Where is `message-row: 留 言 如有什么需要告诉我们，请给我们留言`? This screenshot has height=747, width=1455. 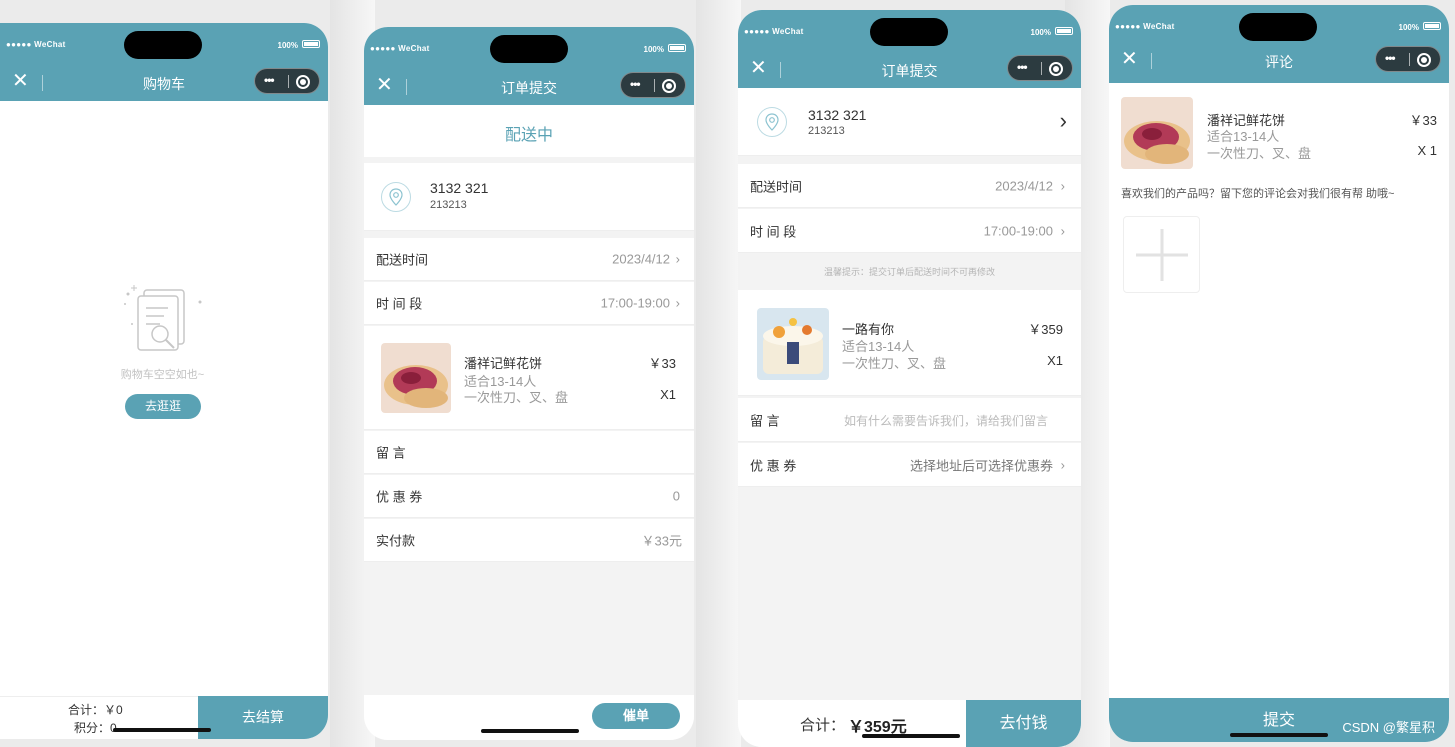
message-row: 留 言 如有什么需要告诉我们，请给我们留言 is located at coordinates (909, 420).